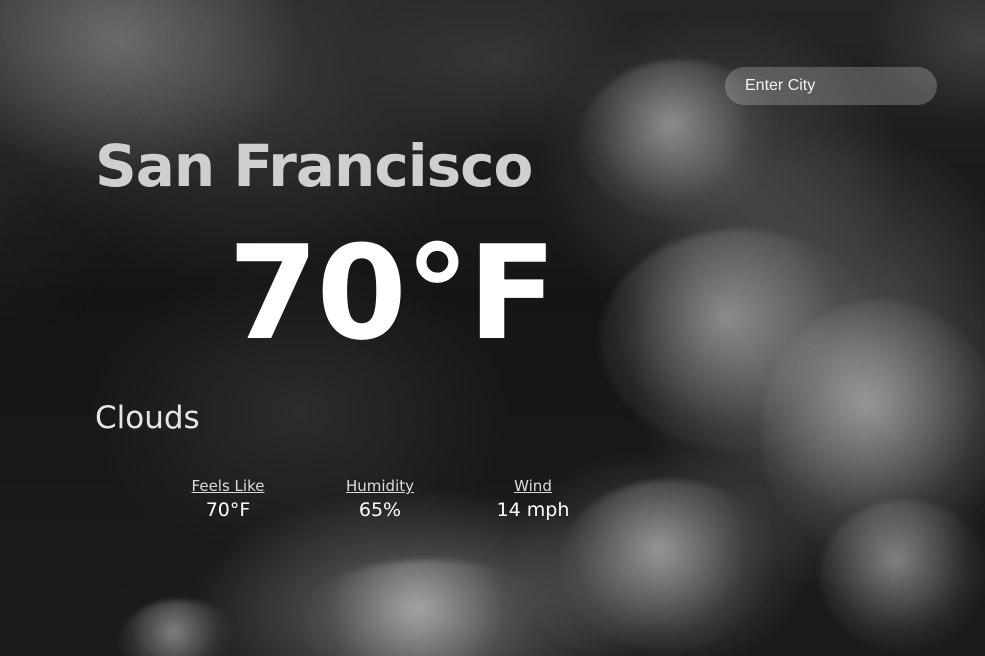 This screenshot has width=985, height=656. I want to click on city-name: San Francisco, so click(314, 166).